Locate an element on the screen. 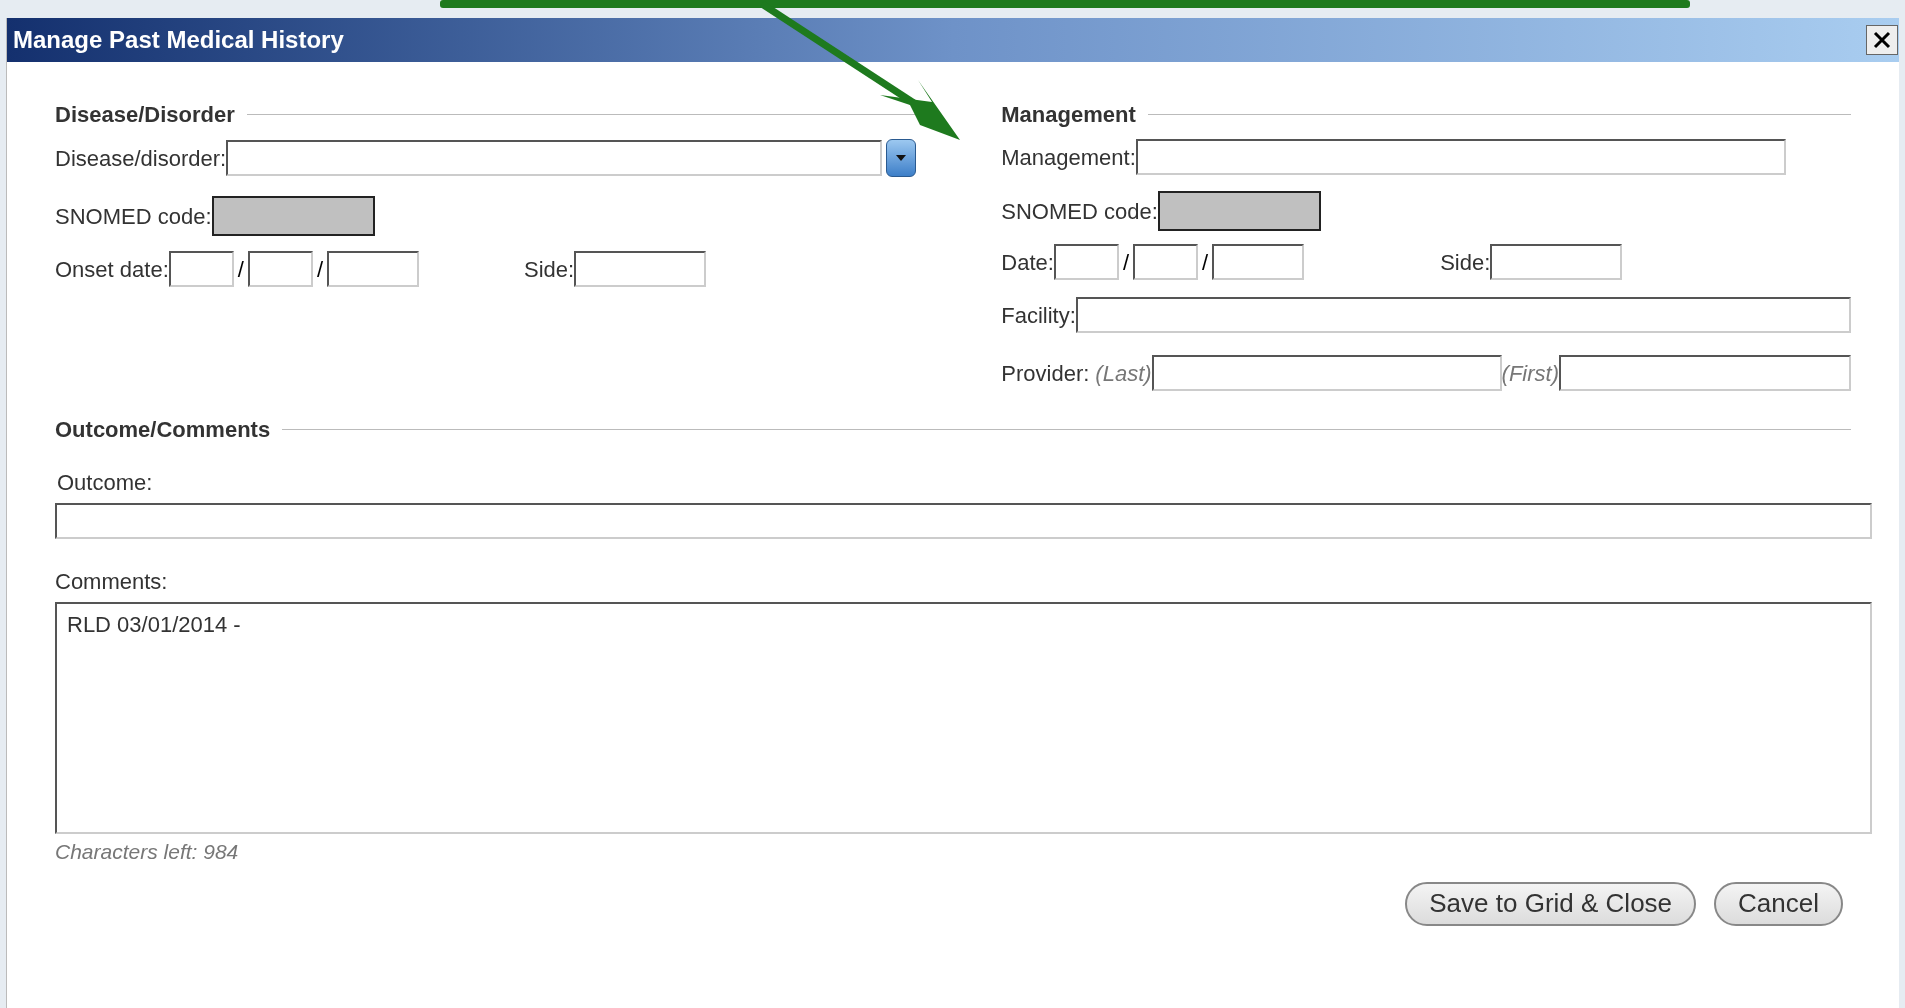 This screenshot has height=1008, width=1905. management-field is located at coordinates (1460, 157).